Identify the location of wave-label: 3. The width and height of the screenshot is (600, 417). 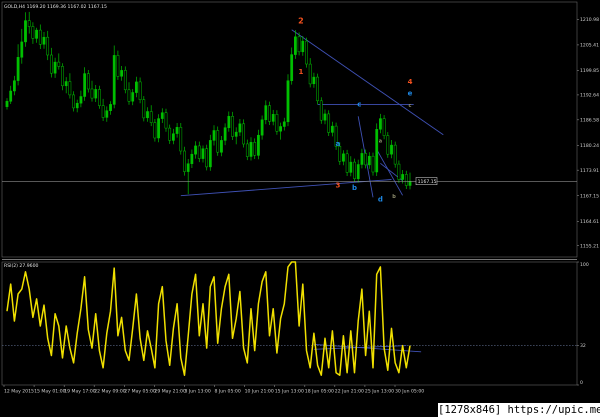
(337, 185).